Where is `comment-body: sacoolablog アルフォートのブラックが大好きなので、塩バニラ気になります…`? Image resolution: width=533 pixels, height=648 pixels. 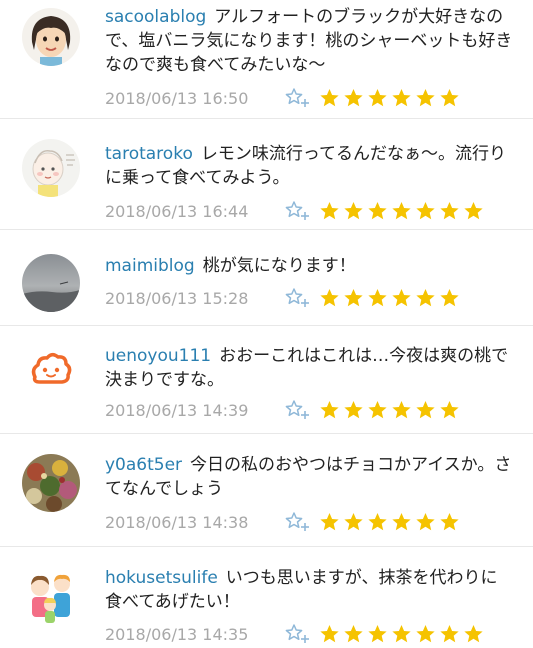 comment-body: sacoolablog アルフォートのブラックが大好きなので、塩バニラ気になります… is located at coordinates (309, 41).